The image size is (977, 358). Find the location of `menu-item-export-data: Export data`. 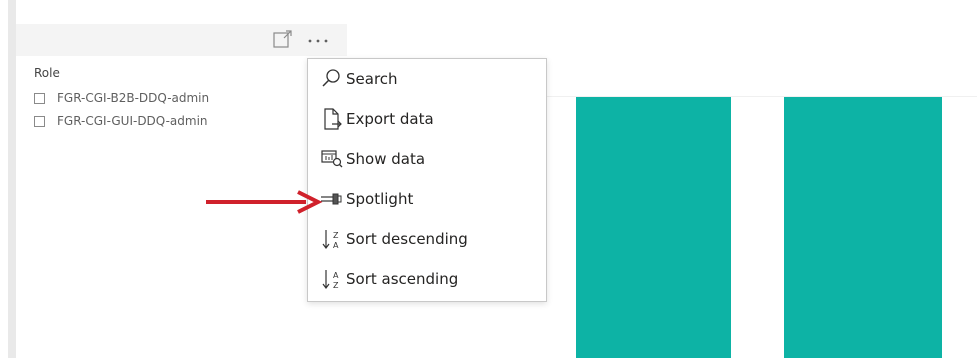

menu-item-export-data: Export data is located at coordinates (427, 119).